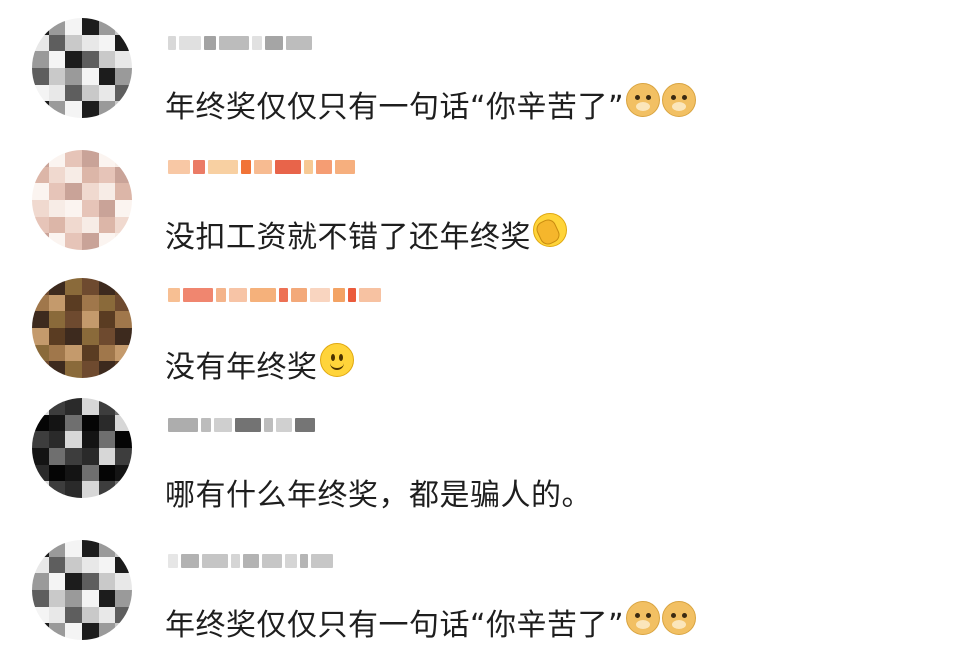 The width and height of the screenshot is (960, 648). What do you see at coordinates (550, 230) in the screenshot?
I see `facepalm-icon` at bounding box center [550, 230].